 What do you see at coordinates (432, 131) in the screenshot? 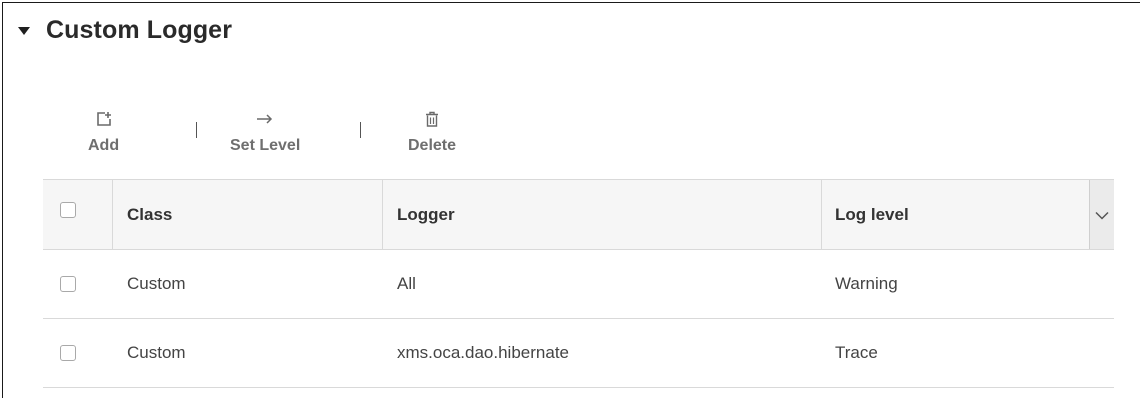
I see `delete-button: Delete` at bounding box center [432, 131].